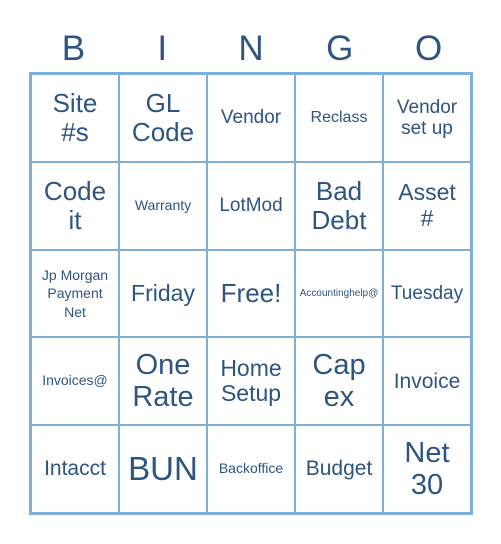 This screenshot has width=501, height=544. I want to click on cell-text: Jp Morgan Payment Net, so click(75, 293).